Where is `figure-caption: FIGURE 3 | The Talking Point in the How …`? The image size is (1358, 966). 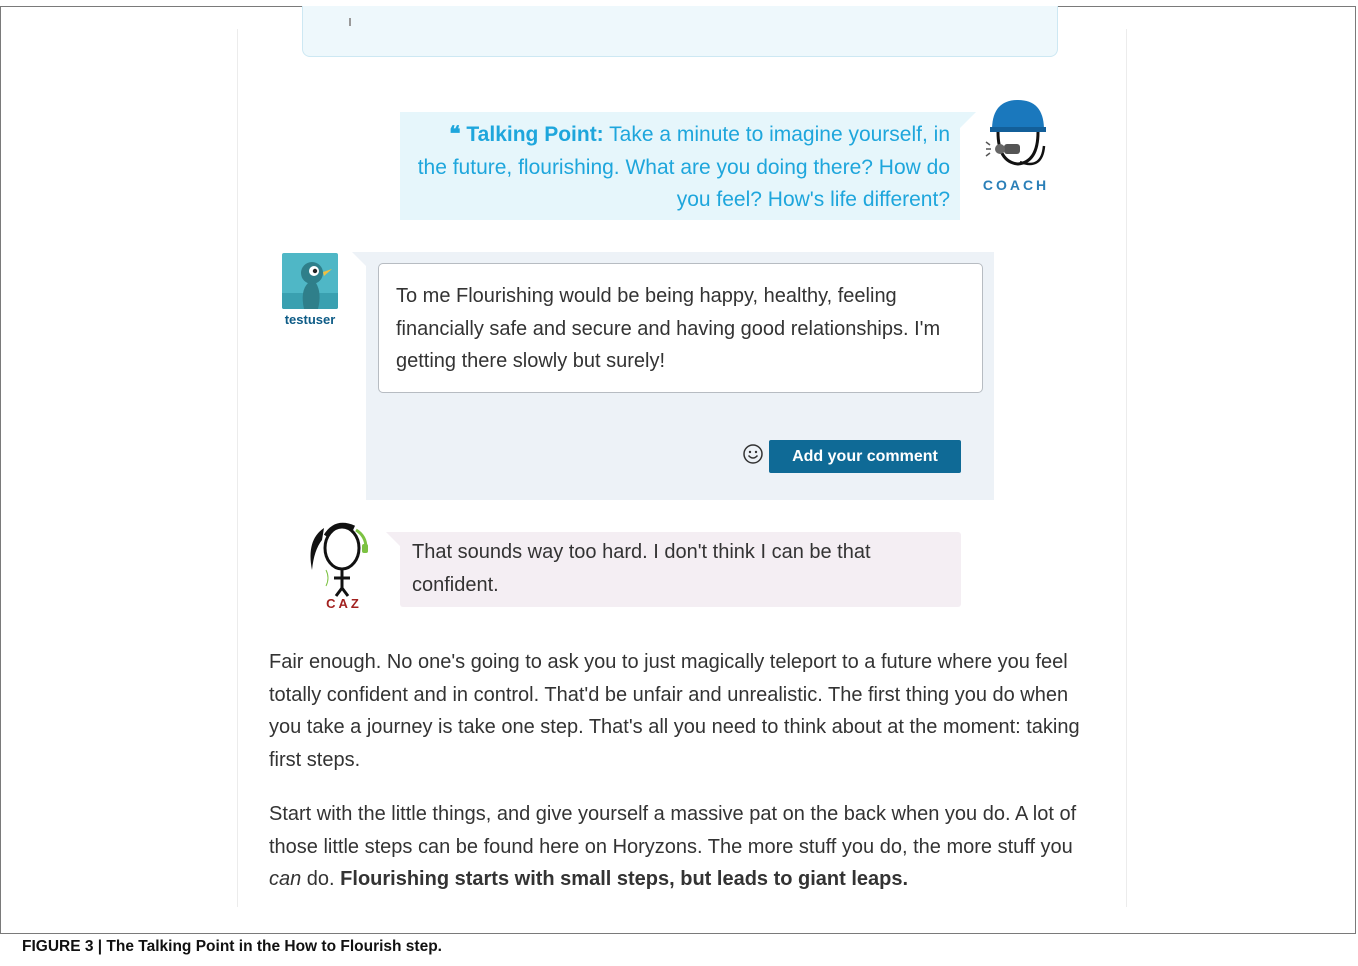
figure-caption: FIGURE 3 | The Talking Point in the How … is located at coordinates (232, 946).